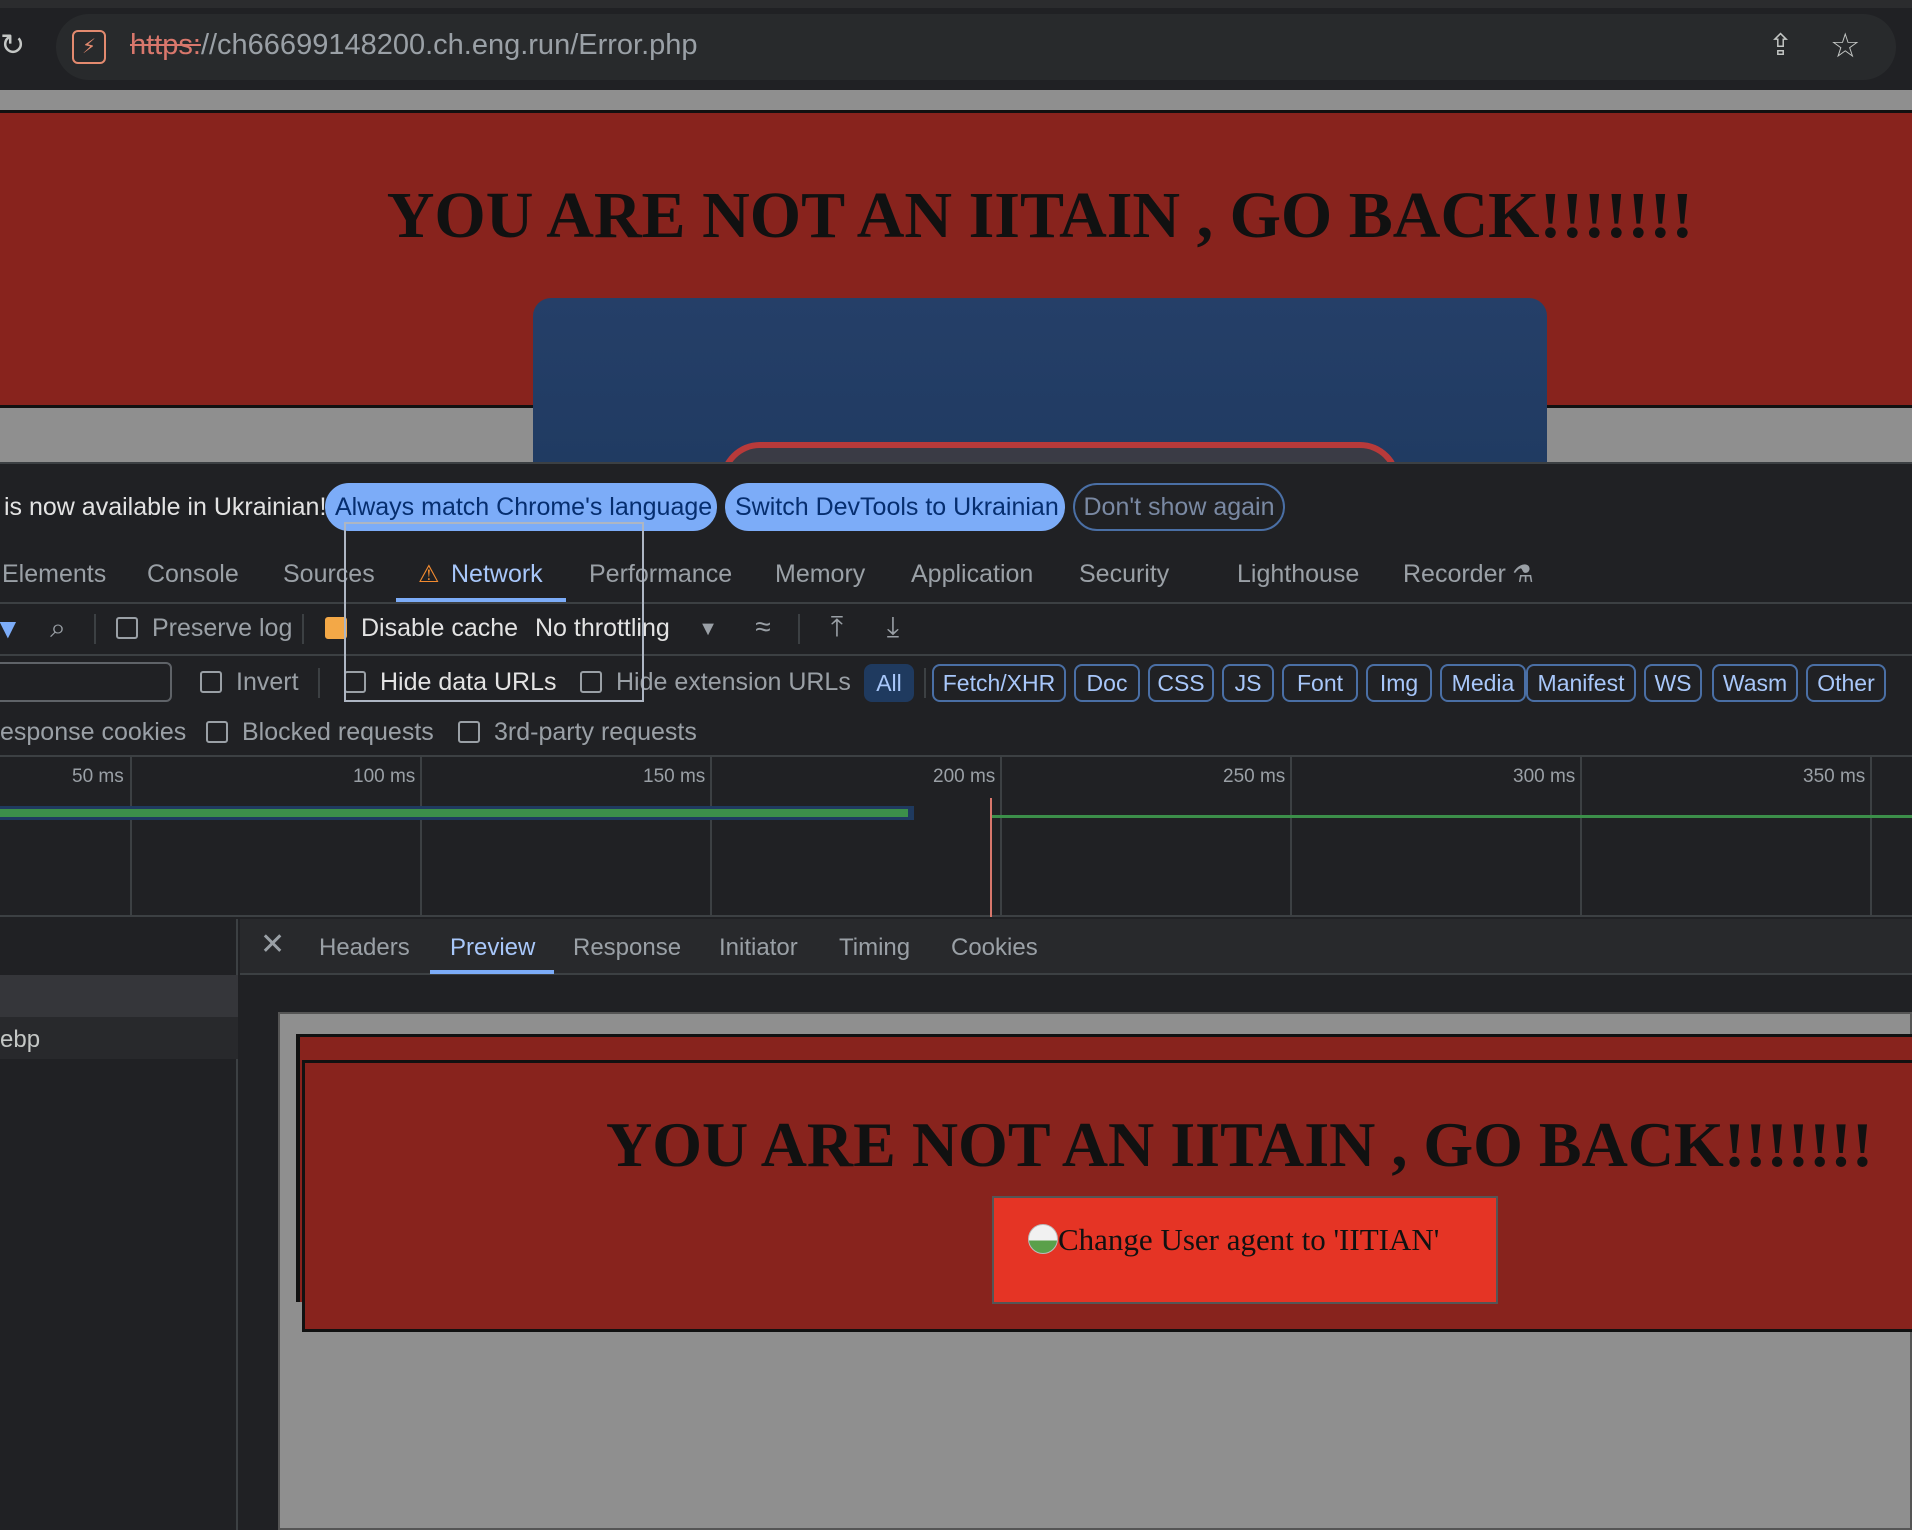  Describe the element at coordinates (991, 857) in the screenshot. I see `timeline-load-marker` at that location.